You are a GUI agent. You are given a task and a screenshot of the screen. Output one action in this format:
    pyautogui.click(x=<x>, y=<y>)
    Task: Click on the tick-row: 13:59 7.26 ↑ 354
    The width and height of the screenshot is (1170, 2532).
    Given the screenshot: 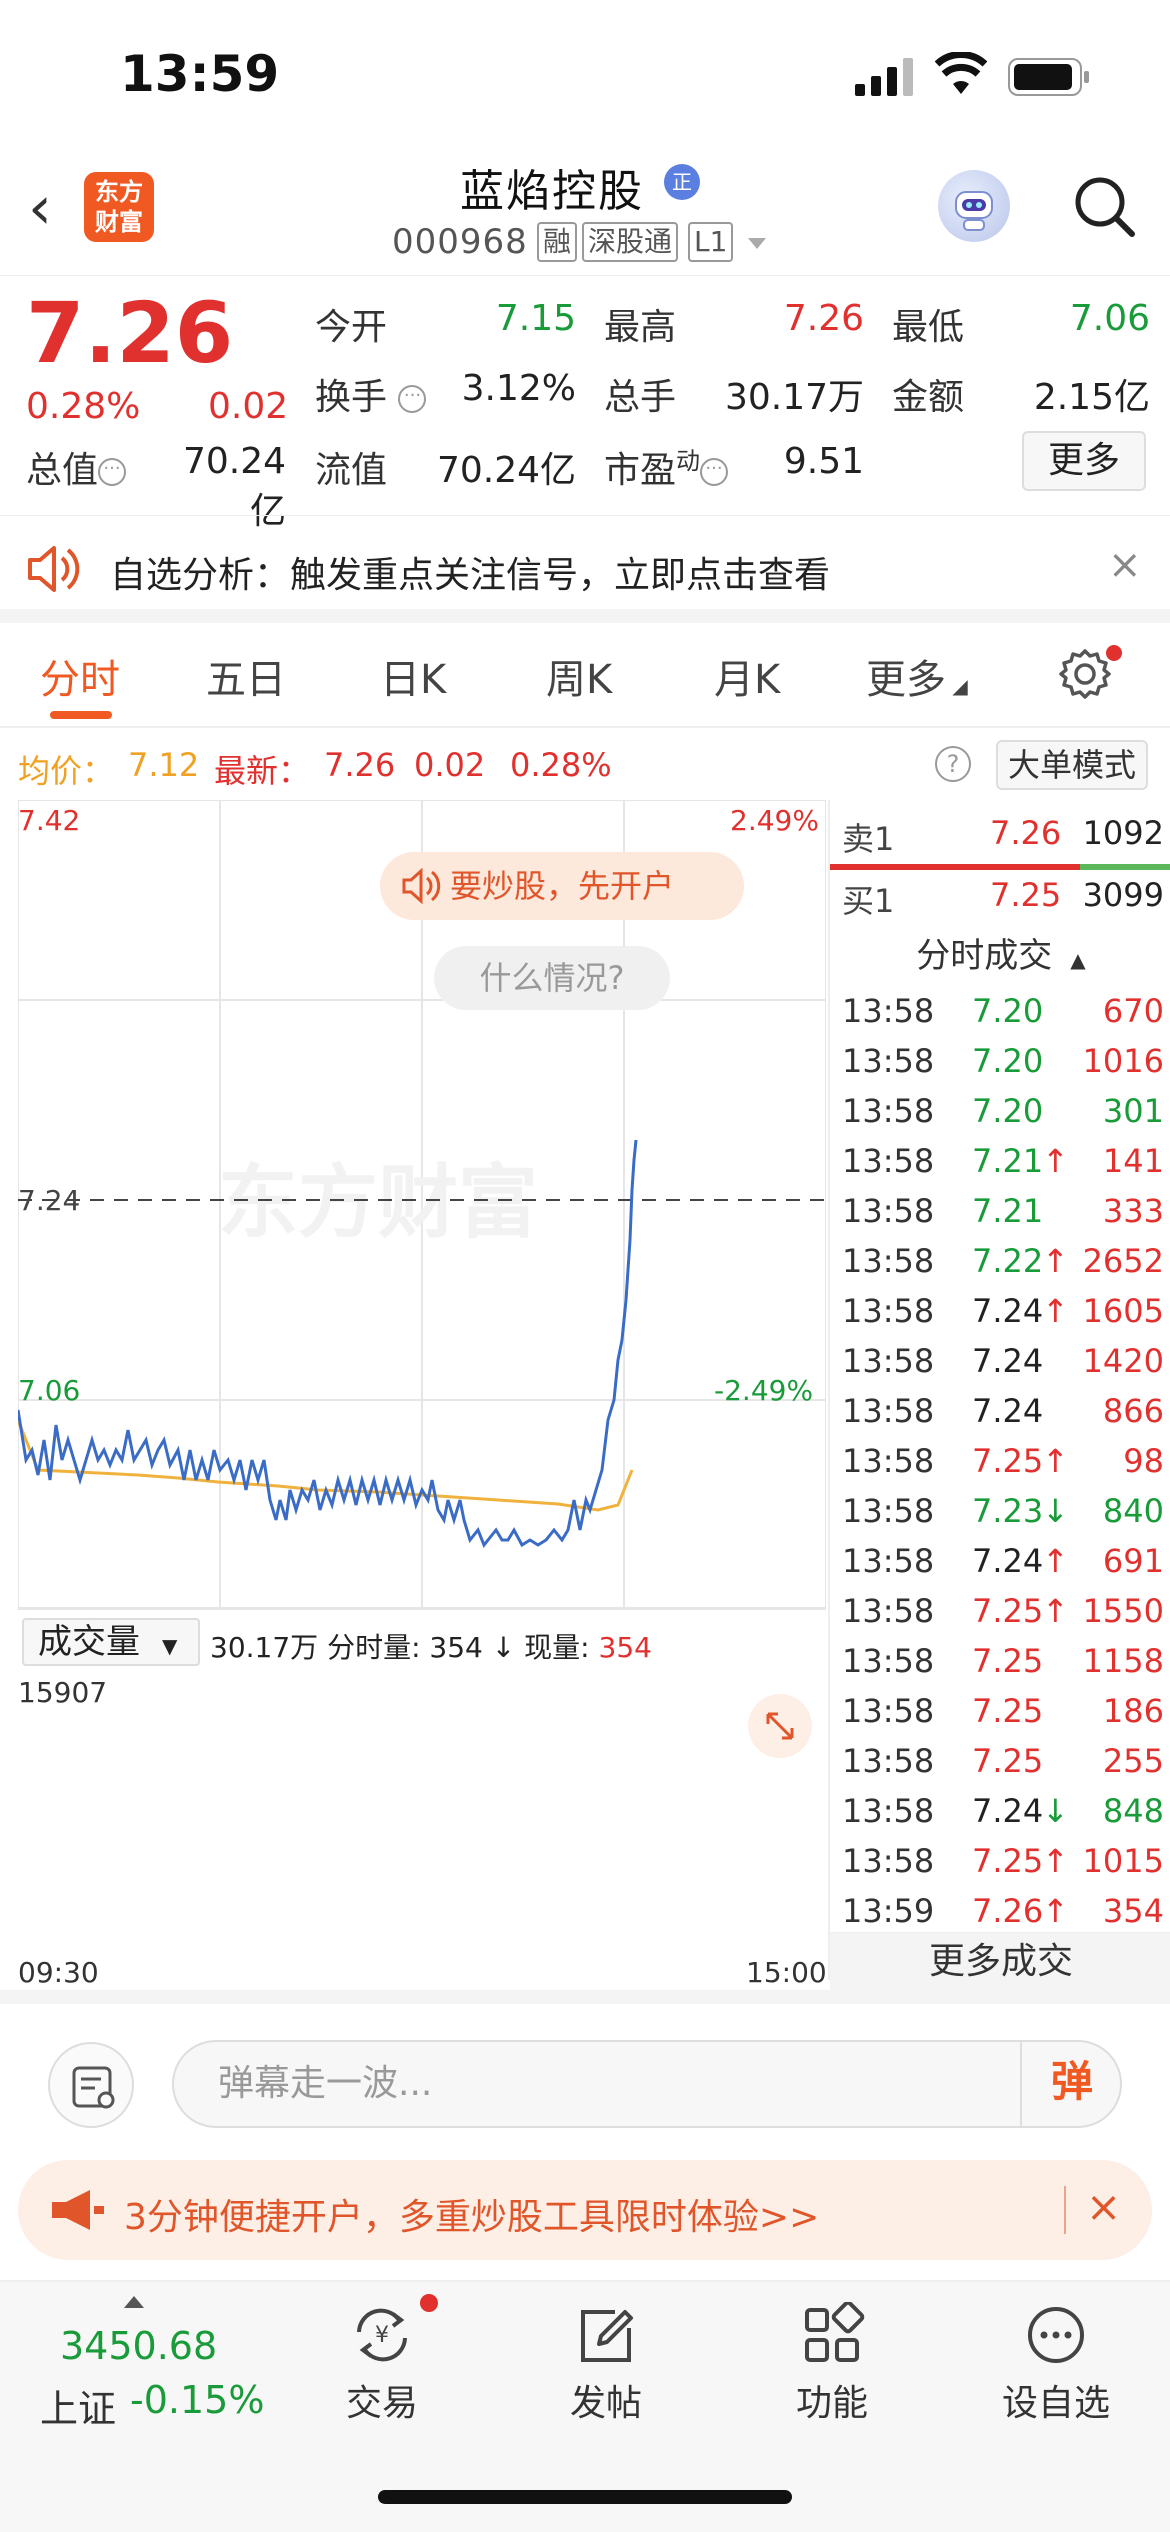 What is the action you would take?
    pyautogui.click(x=1003, y=1911)
    